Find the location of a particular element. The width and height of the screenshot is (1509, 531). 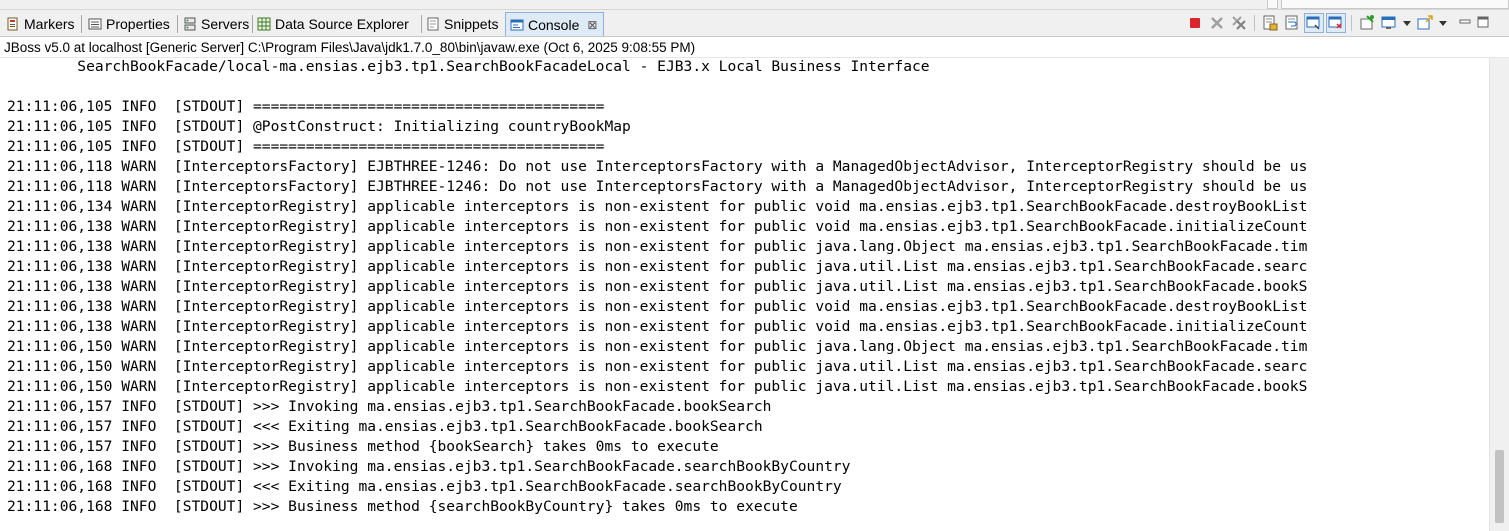

editor-area-strip is located at coordinates (754, 5).